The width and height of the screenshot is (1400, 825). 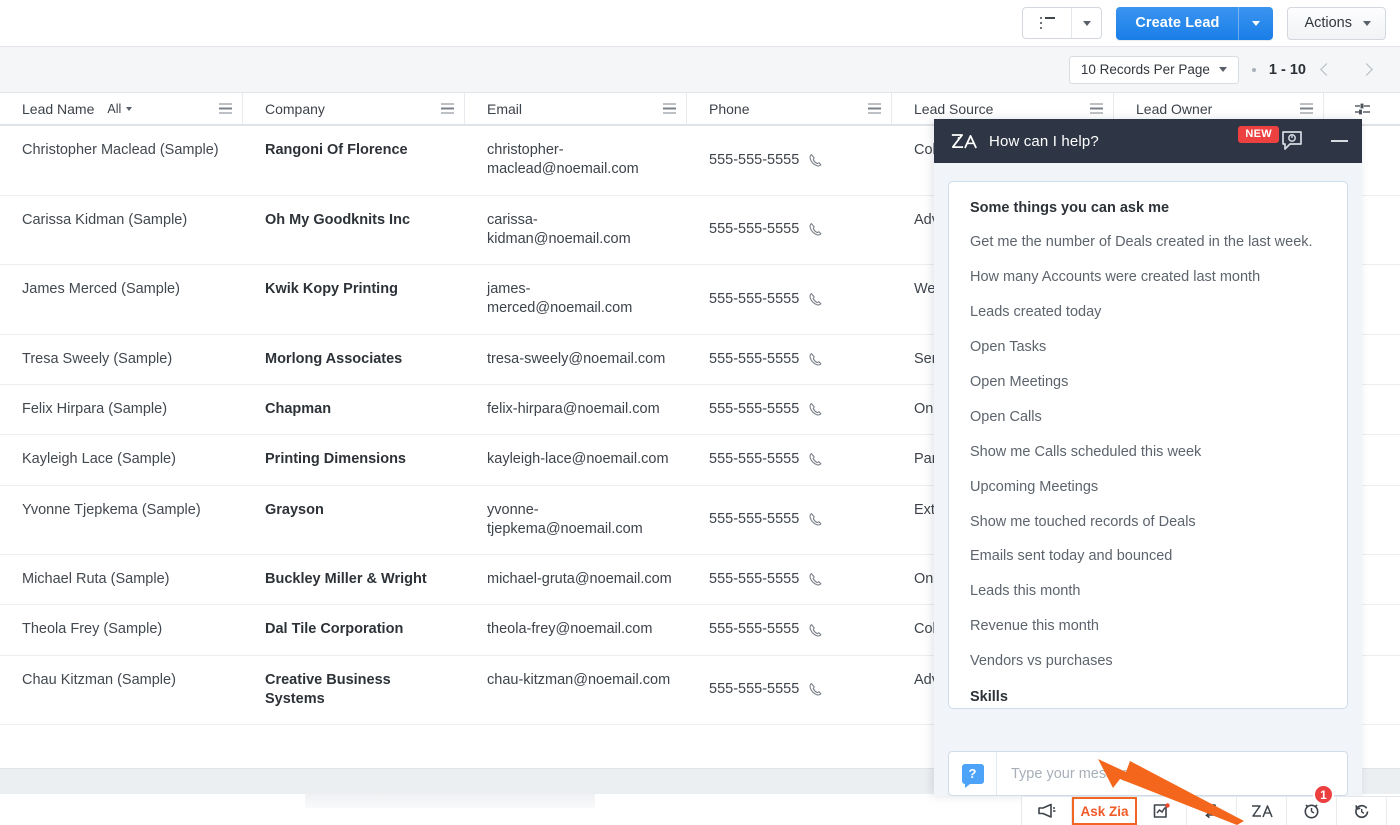 I want to click on lead-name-filter-dropdown: All, so click(x=120, y=108).